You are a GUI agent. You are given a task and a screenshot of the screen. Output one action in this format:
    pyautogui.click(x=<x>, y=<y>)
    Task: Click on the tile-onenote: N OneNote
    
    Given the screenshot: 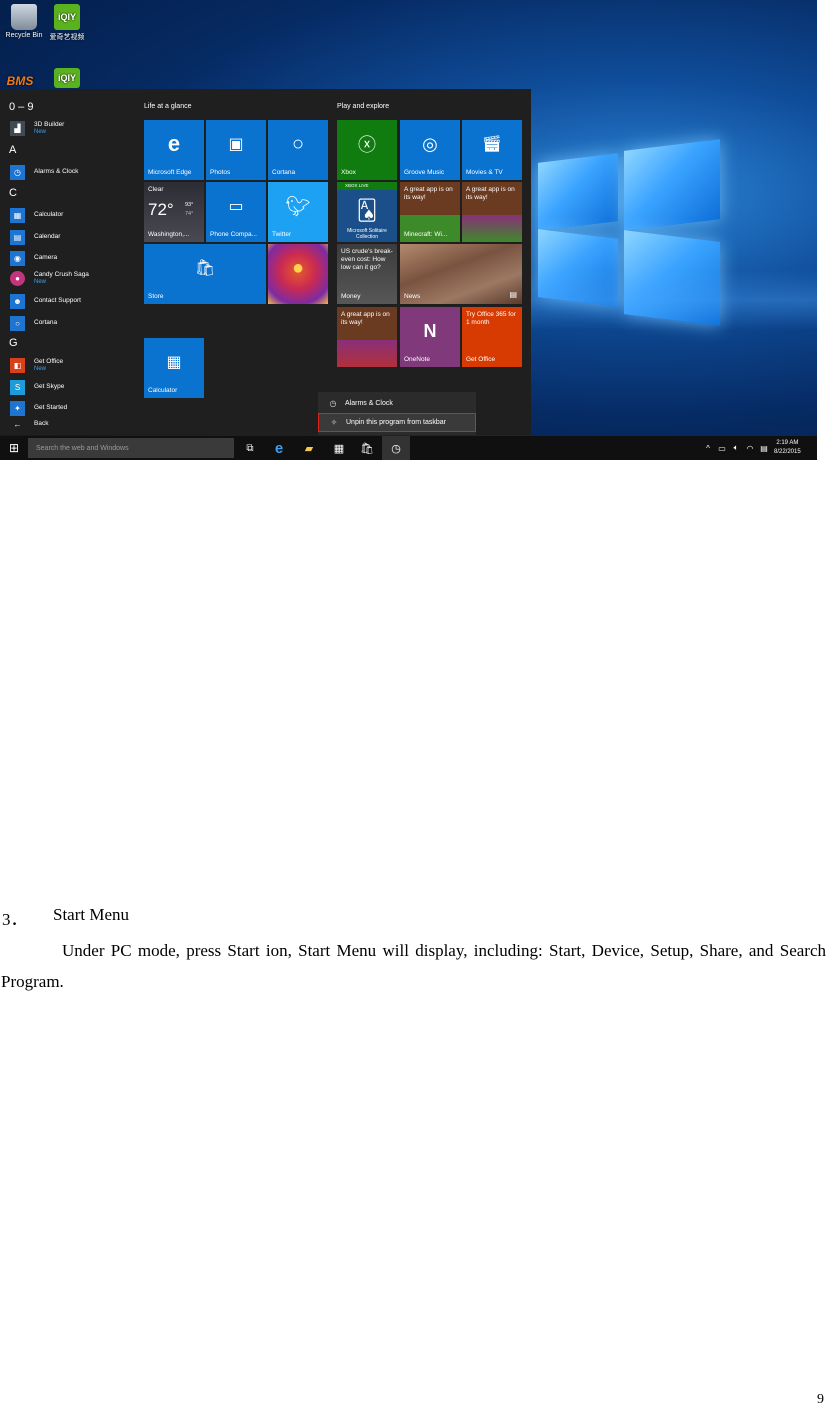 What is the action you would take?
    pyautogui.click(x=430, y=337)
    